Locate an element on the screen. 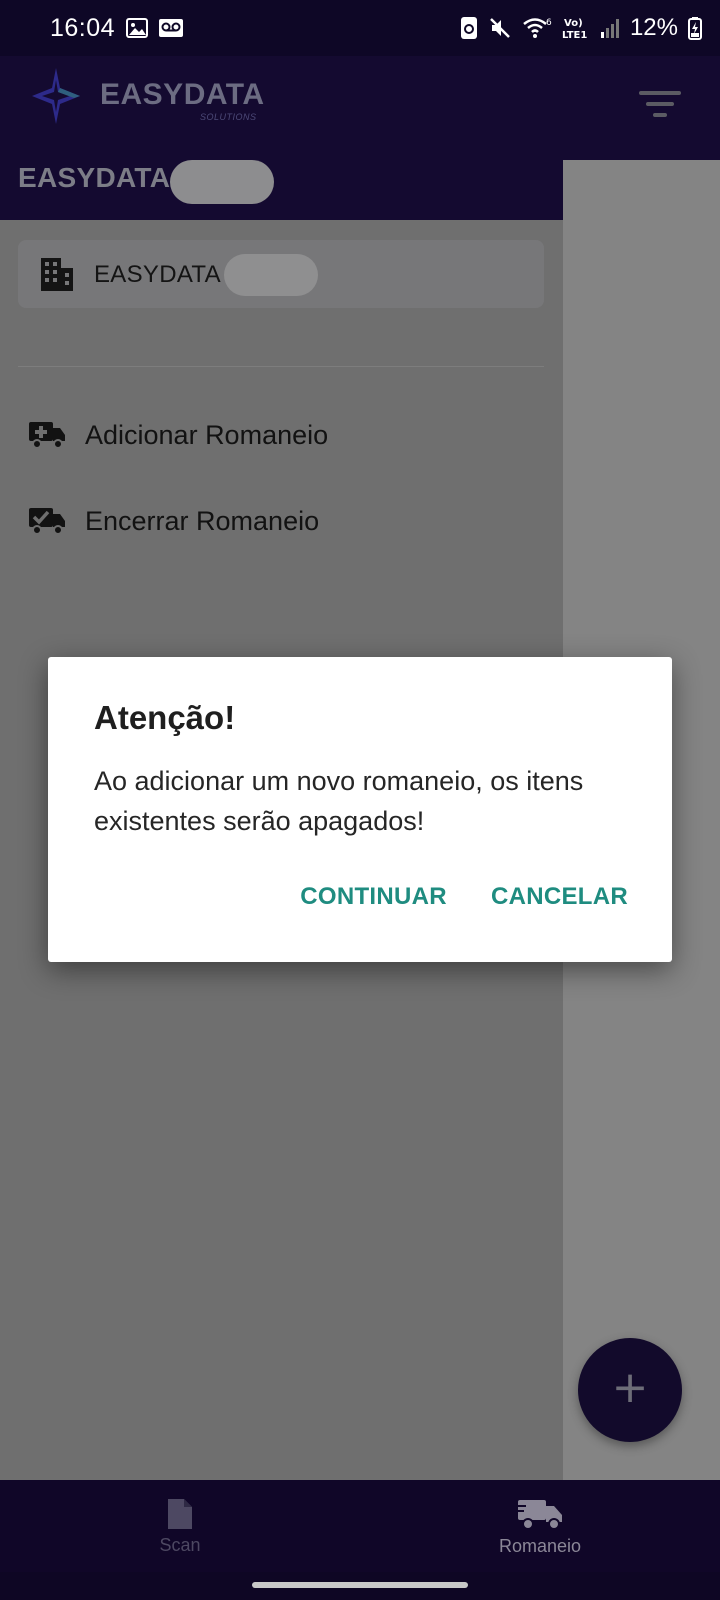 This screenshot has width=720, height=1600. continue-button: CONTINUAR is located at coordinates (373, 897).